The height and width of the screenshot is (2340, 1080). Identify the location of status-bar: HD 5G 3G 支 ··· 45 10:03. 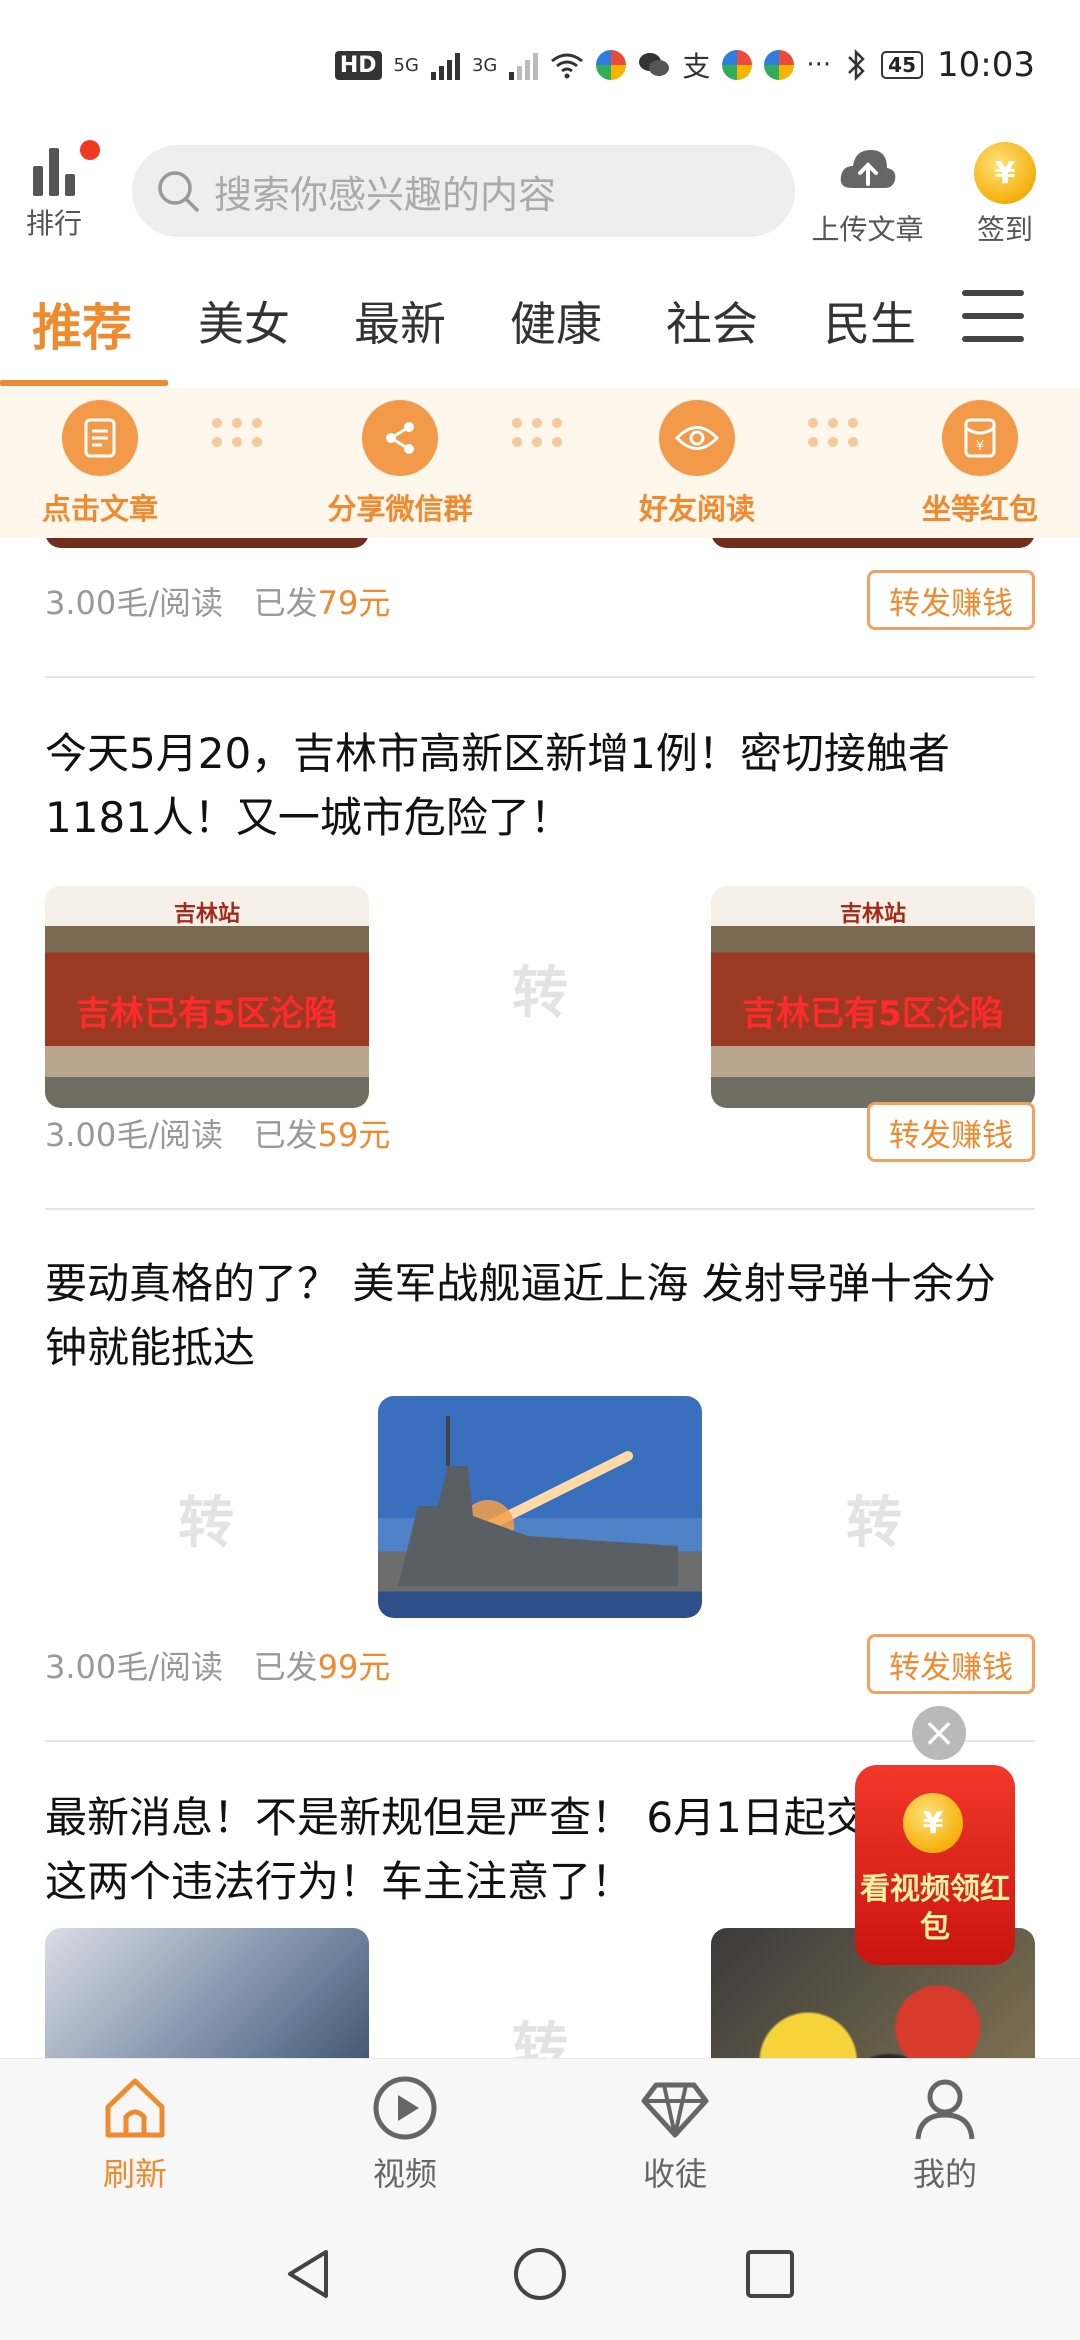
(540, 65).